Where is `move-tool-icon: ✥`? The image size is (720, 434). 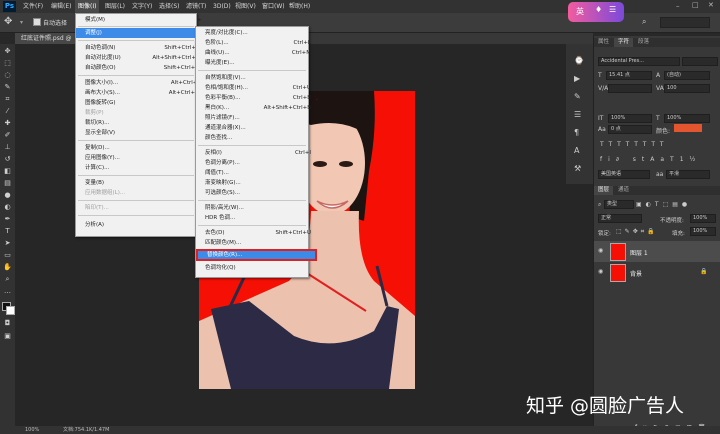
move-tool-icon: ✥ is located at coordinates (7, 51).